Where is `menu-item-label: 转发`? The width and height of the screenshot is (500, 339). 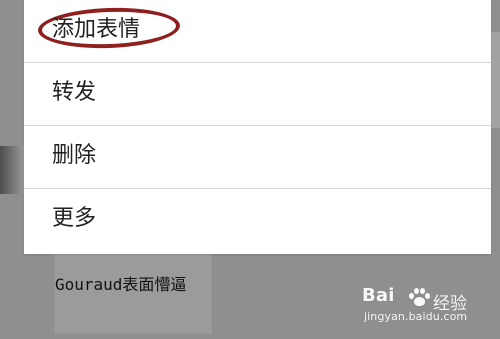 menu-item-label: 转发 is located at coordinates (74, 92).